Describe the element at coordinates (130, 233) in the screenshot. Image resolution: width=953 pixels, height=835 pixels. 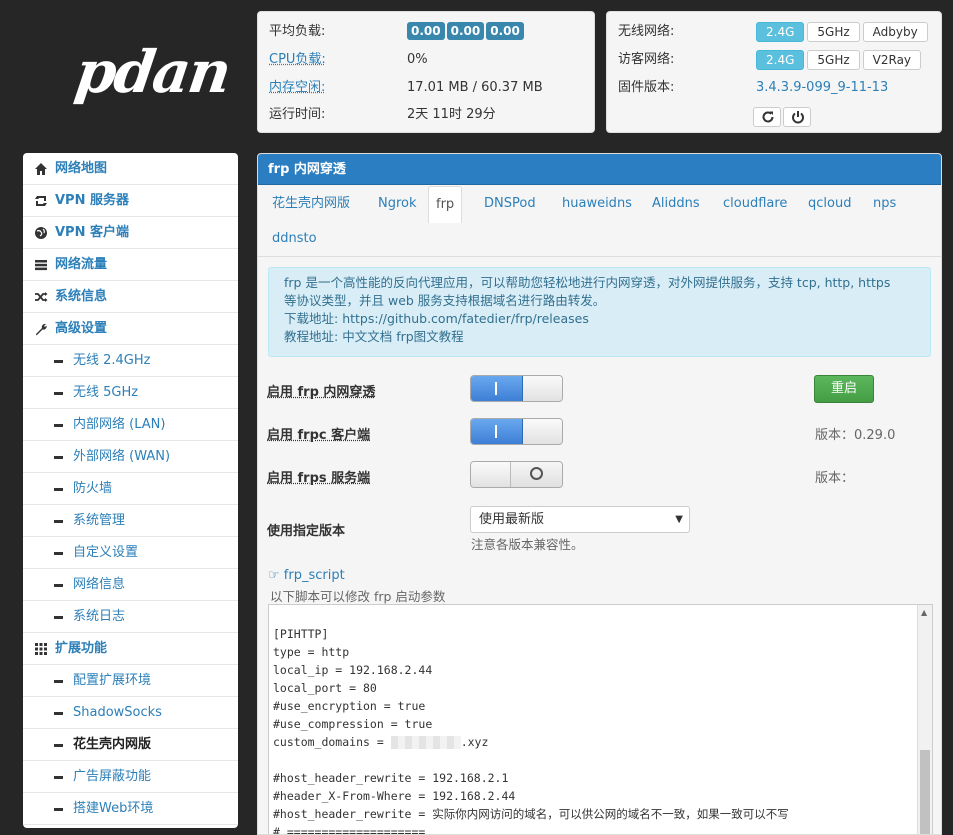
I see `sidebar-item-vpn-client: VPN 客户端` at that location.